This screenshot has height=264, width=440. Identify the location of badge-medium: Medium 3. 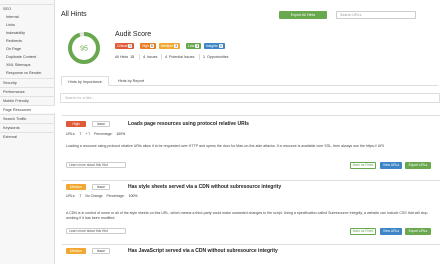
(169, 46).